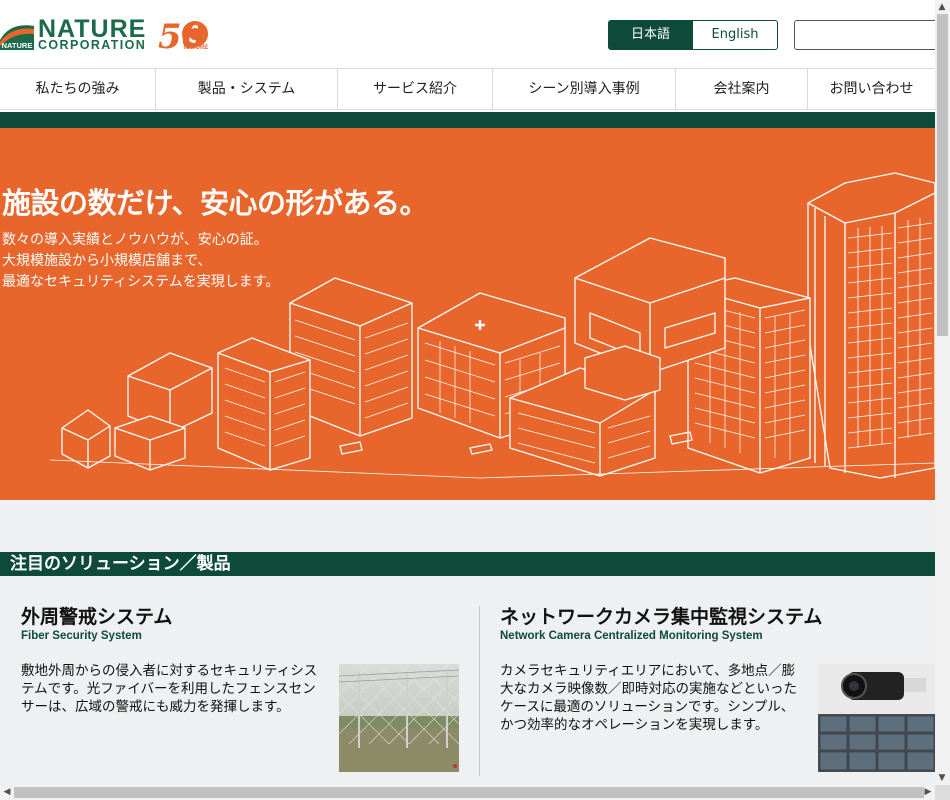 Image resolution: width=950 pixels, height=800 pixels. I want to click on scroll-right-arrow-icon: ▶, so click(928, 792).